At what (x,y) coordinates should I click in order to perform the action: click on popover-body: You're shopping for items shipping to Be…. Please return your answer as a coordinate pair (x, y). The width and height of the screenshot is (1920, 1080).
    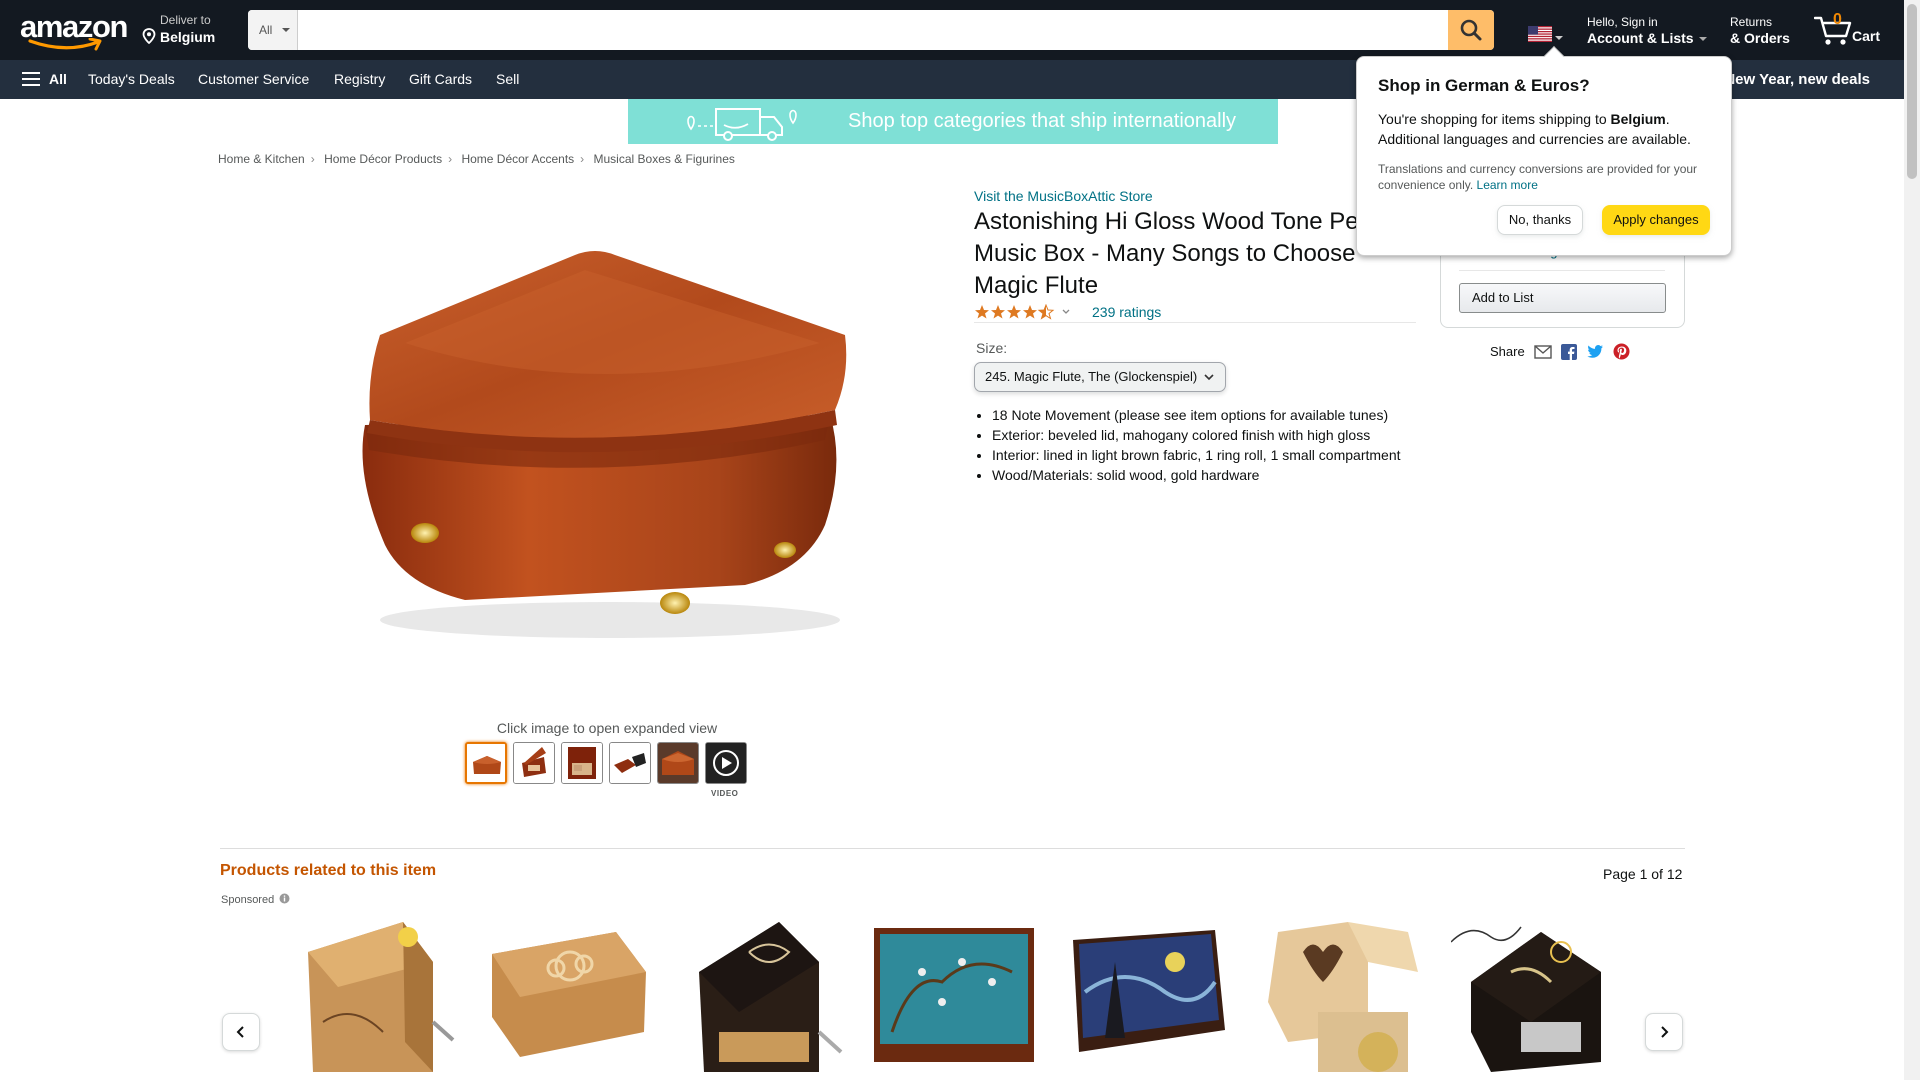
    Looking at the image, I should click on (1548, 129).